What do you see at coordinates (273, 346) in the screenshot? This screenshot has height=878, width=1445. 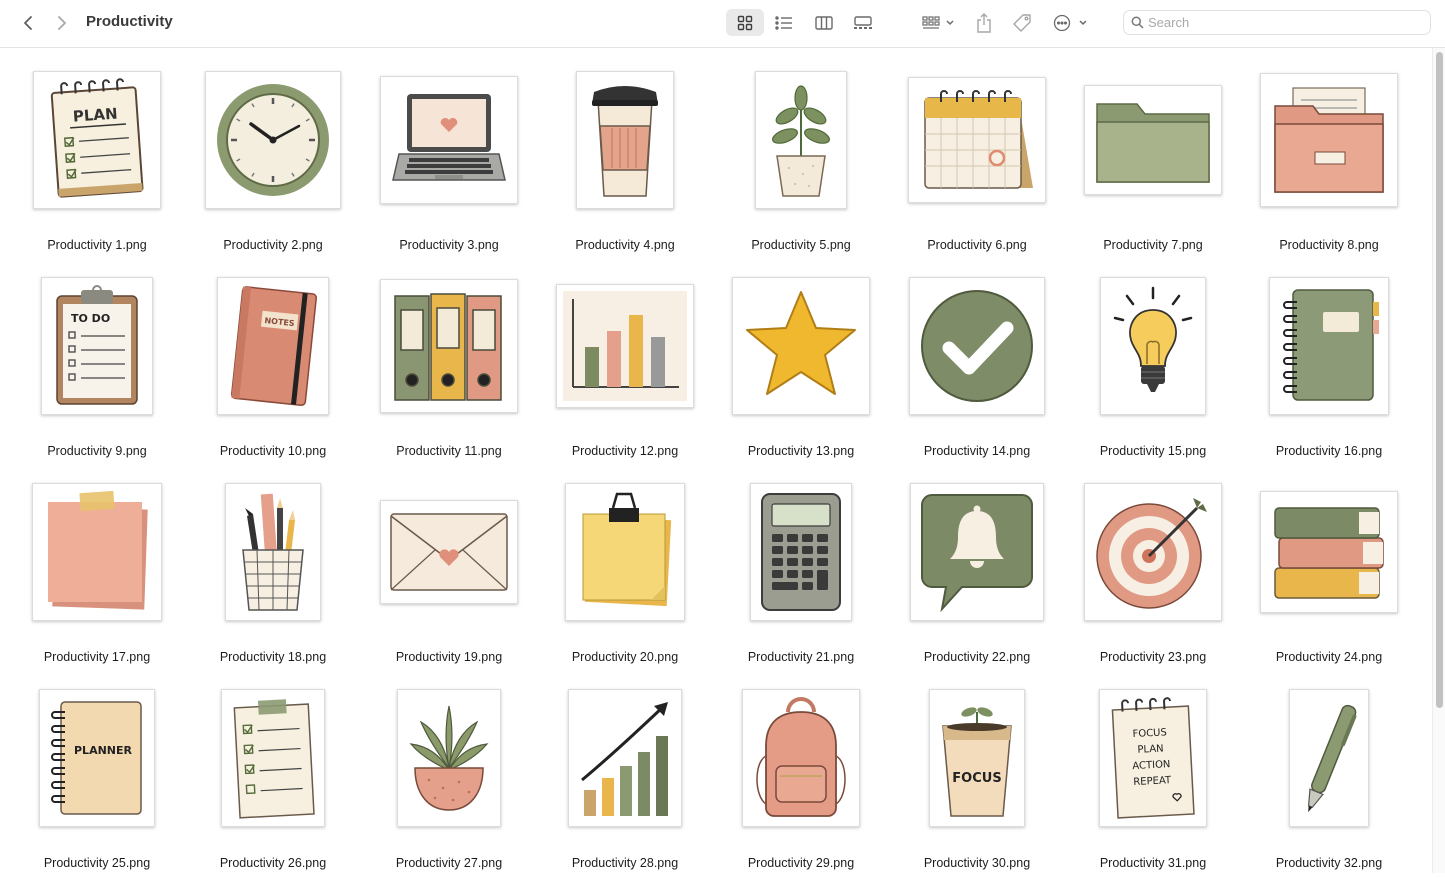 I see `file-thumbnail: NOTES` at bounding box center [273, 346].